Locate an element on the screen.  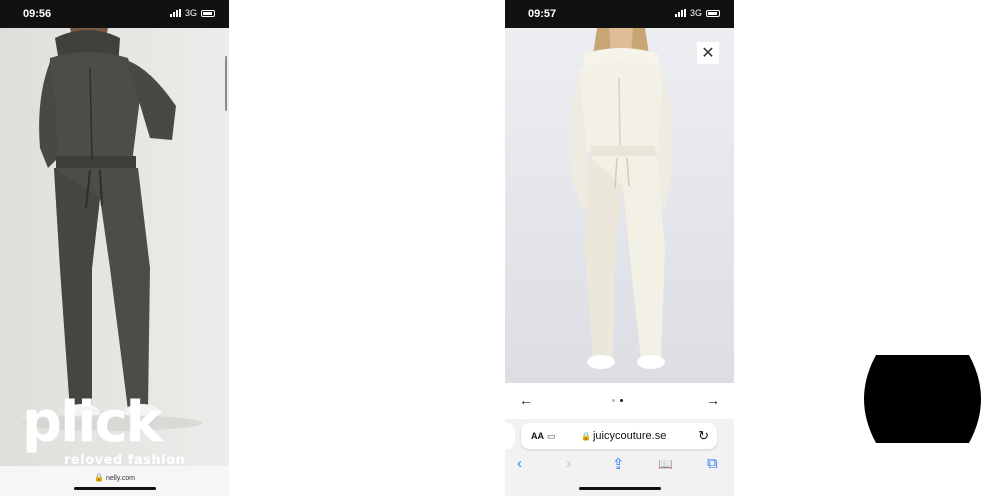
safari-bottom-bar: AA ▭ 🔒 juicycouture.se ↻ ‹ › ⇪ 📖 ⧉ is located at coordinates (619, 457).